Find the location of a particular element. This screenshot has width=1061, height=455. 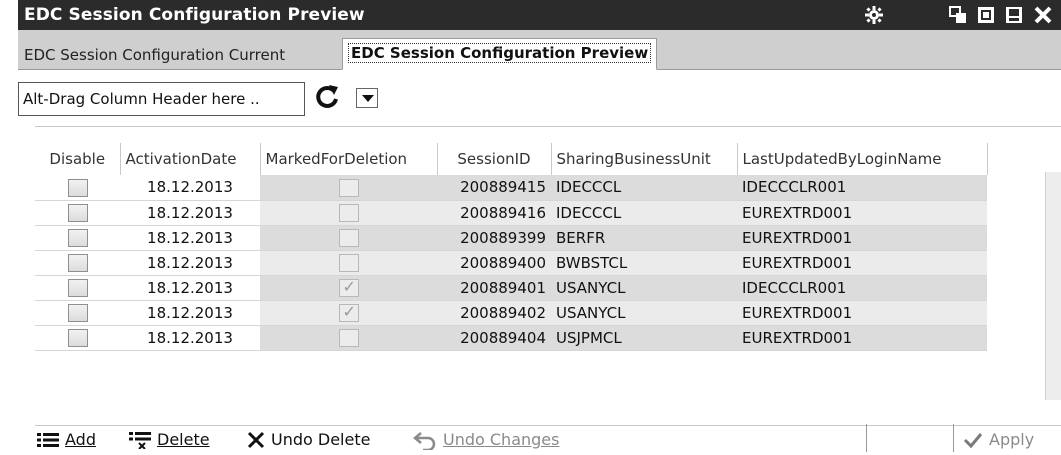

delete-label: Delete is located at coordinates (183, 439).